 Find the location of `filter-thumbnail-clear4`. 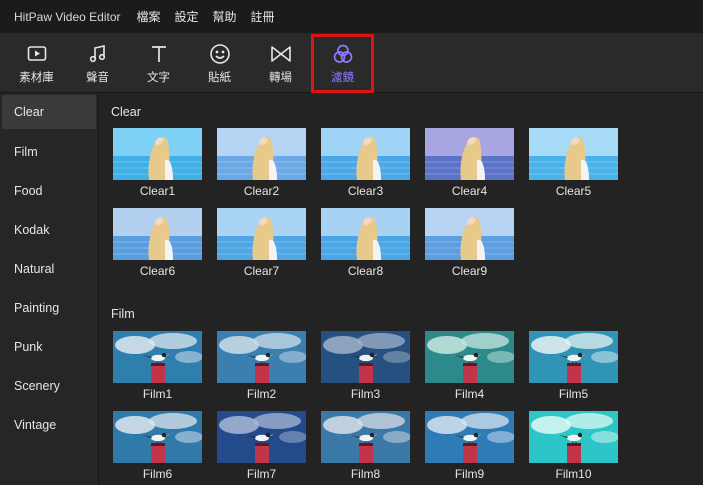

filter-thumbnail-clear4 is located at coordinates (469, 154).